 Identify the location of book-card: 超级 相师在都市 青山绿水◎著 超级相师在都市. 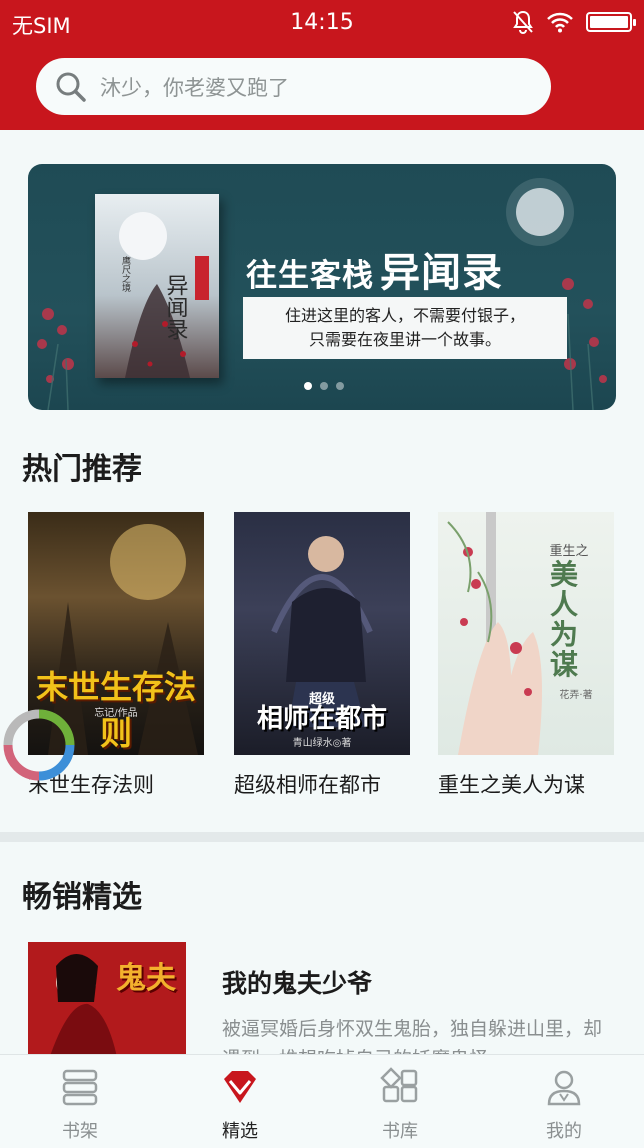
(323, 655).